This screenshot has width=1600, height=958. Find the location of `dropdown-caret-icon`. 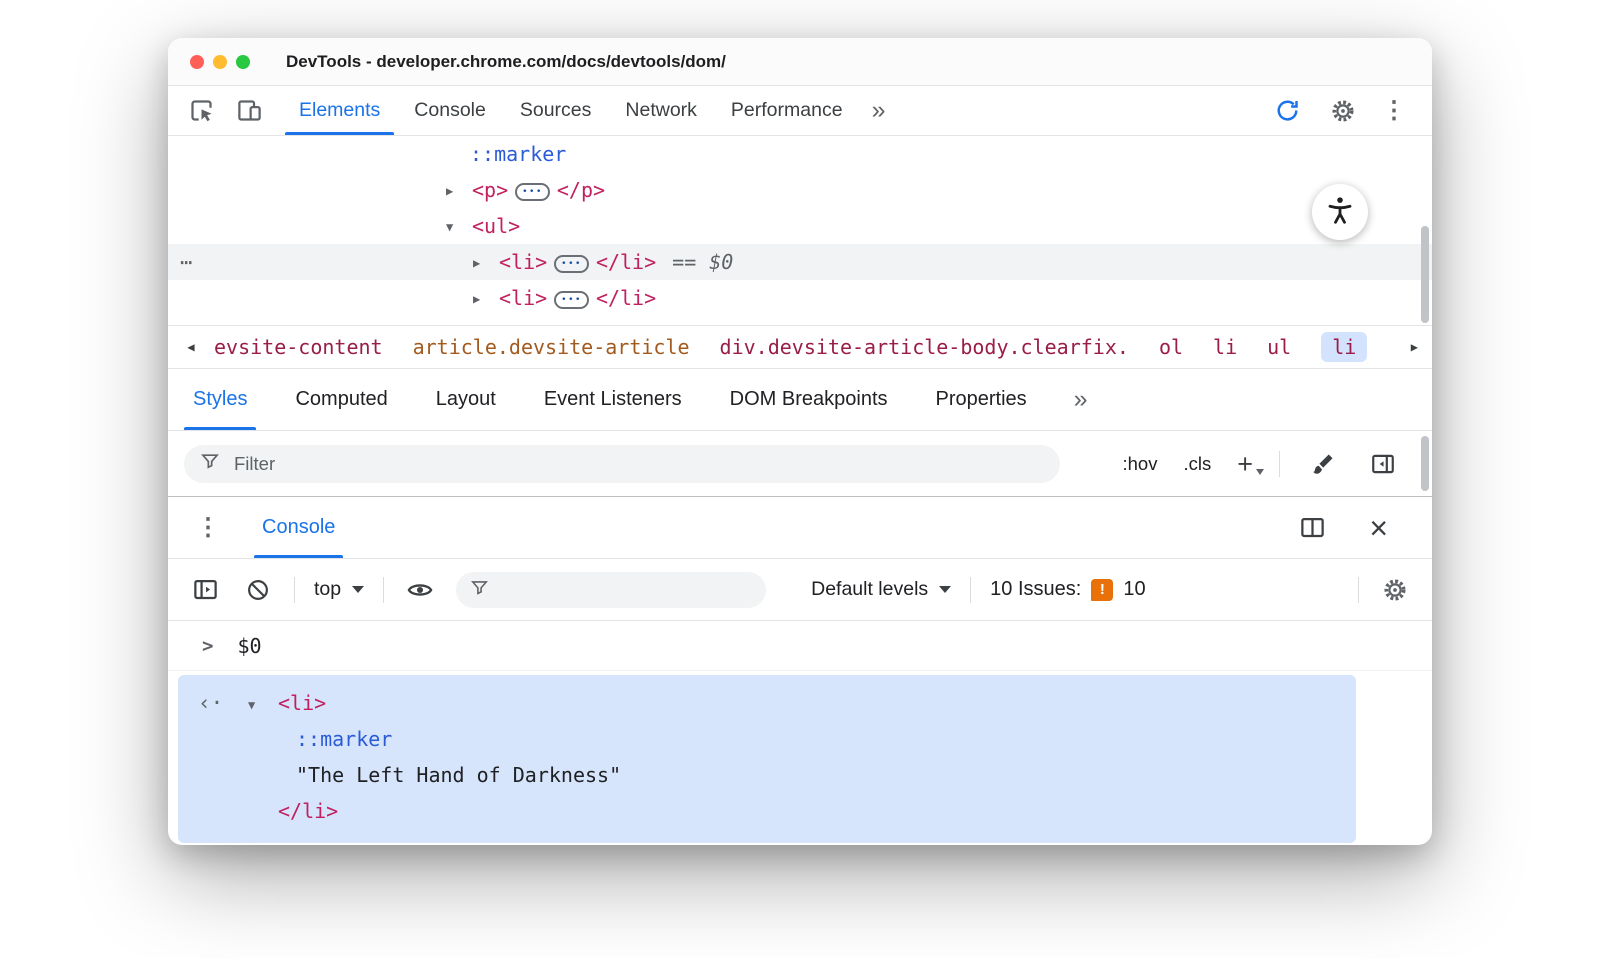

dropdown-caret-icon is located at coordinates (945, 589).